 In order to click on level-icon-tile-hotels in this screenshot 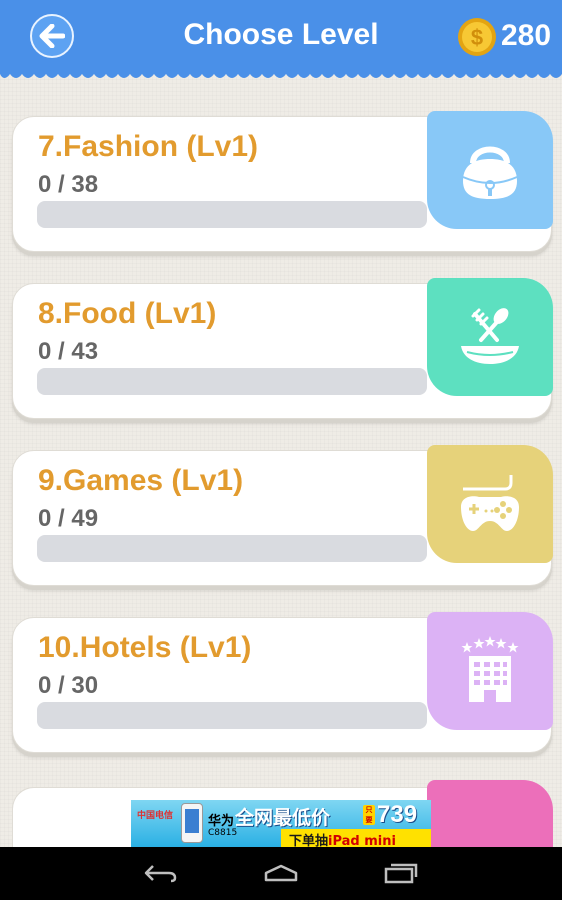, I will do `click(490, 671)`.